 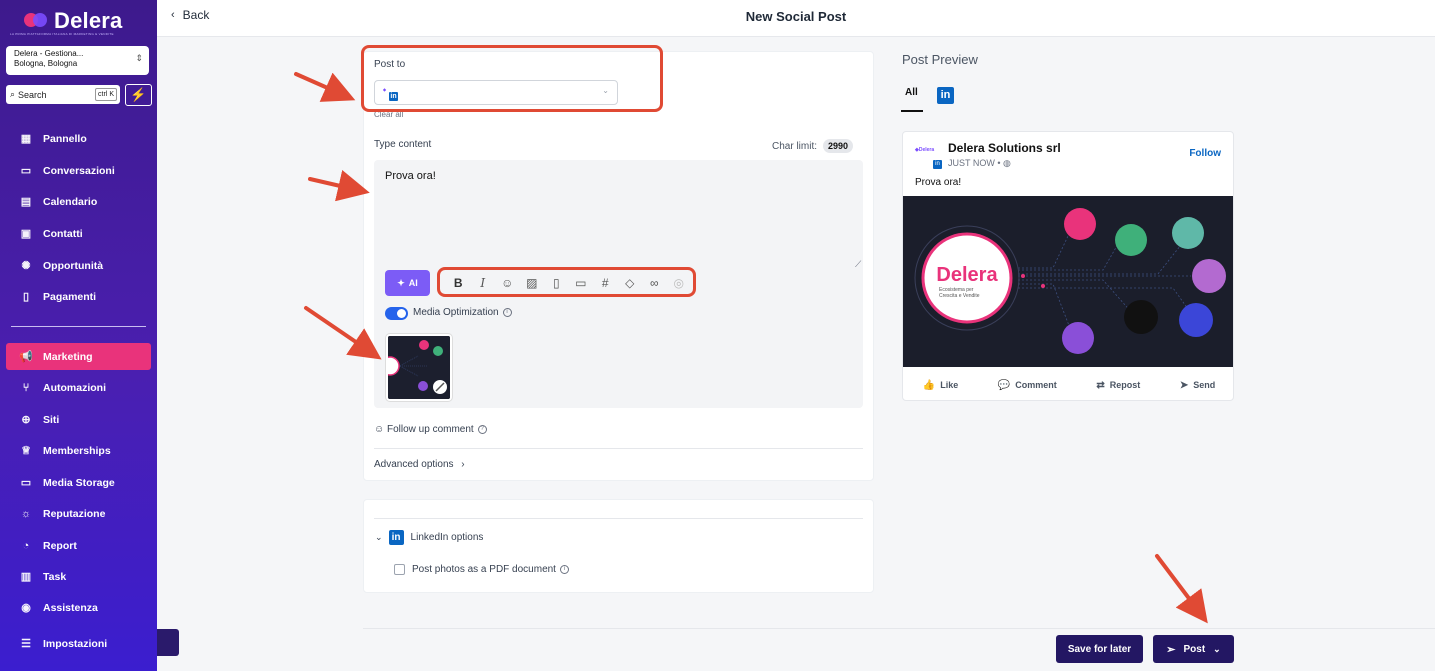 What do you see at coordinates (73, 265) in the screenshot?
I see `sidebar-item-label: Opportunità` at bounding box center [73, 265].